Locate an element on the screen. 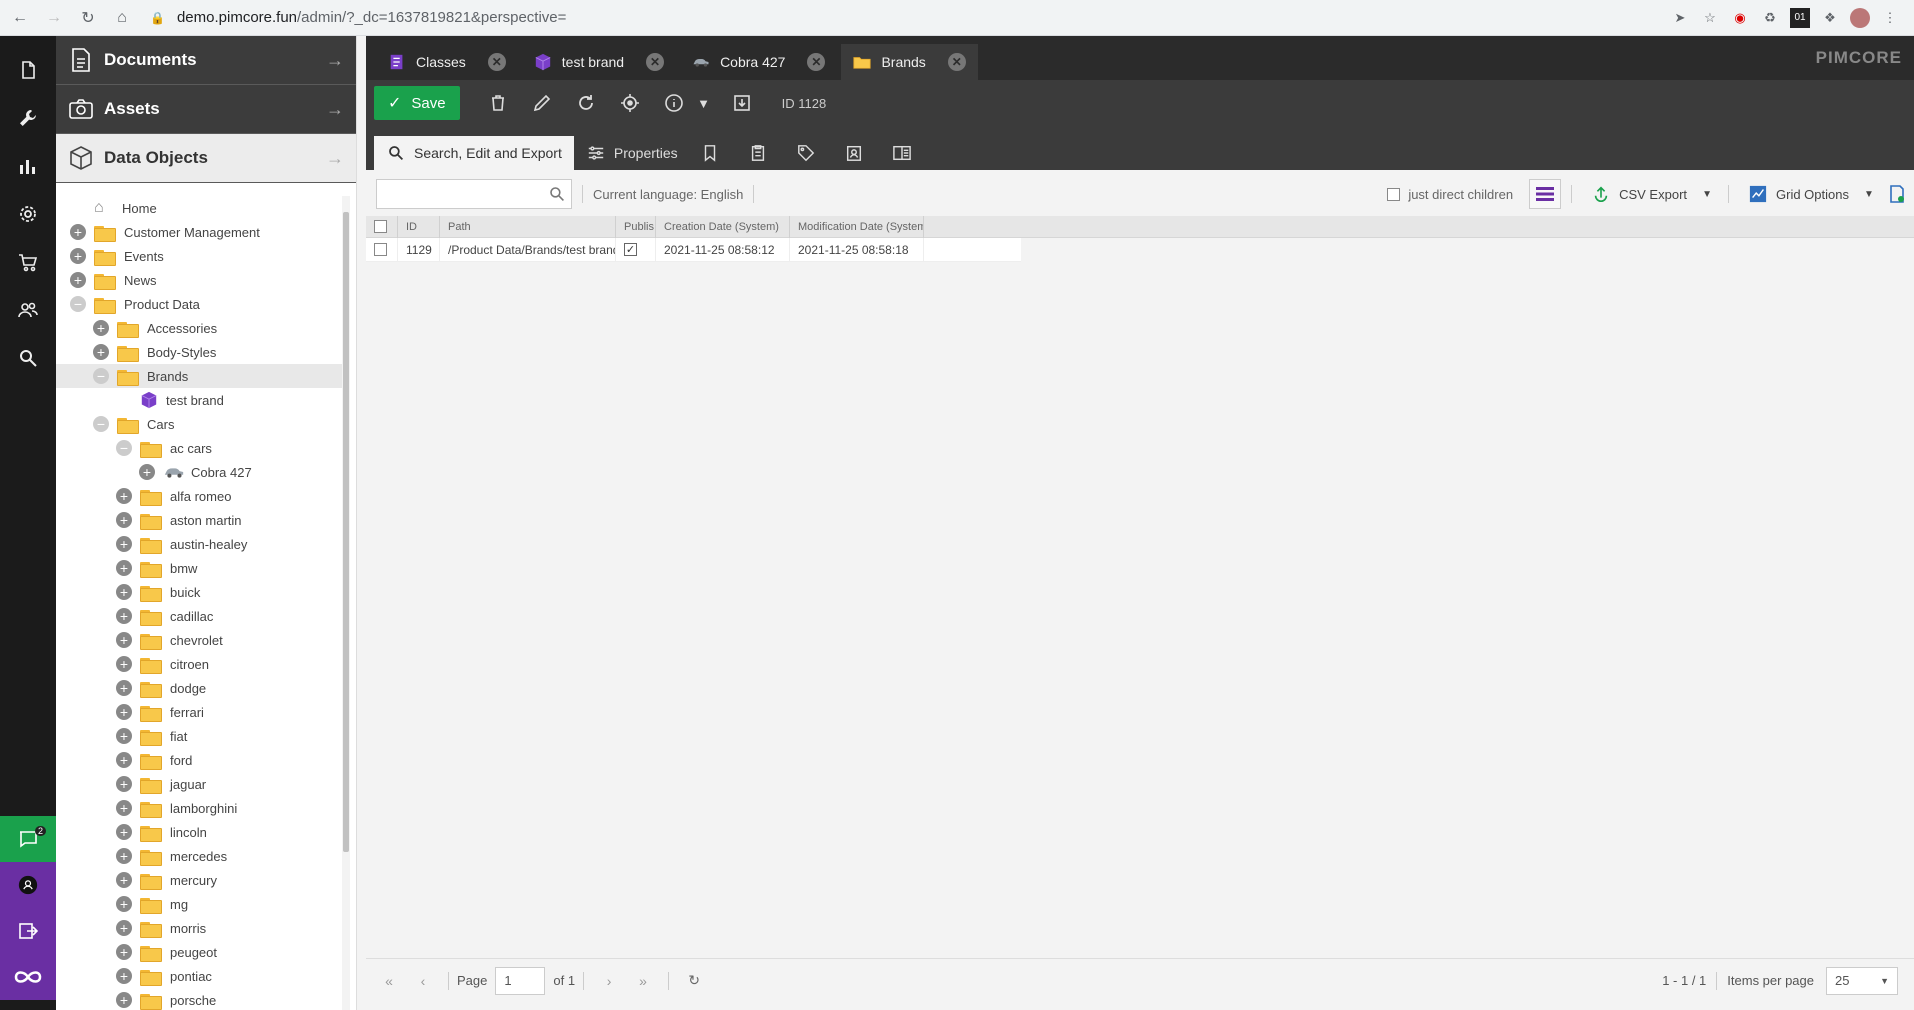  tree-item: + ferrari is located at coordinates (201, 712).